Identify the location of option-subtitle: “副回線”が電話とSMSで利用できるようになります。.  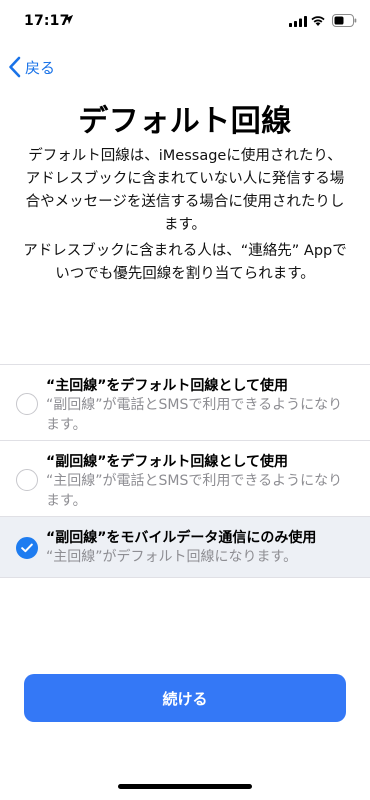
(194, 415).